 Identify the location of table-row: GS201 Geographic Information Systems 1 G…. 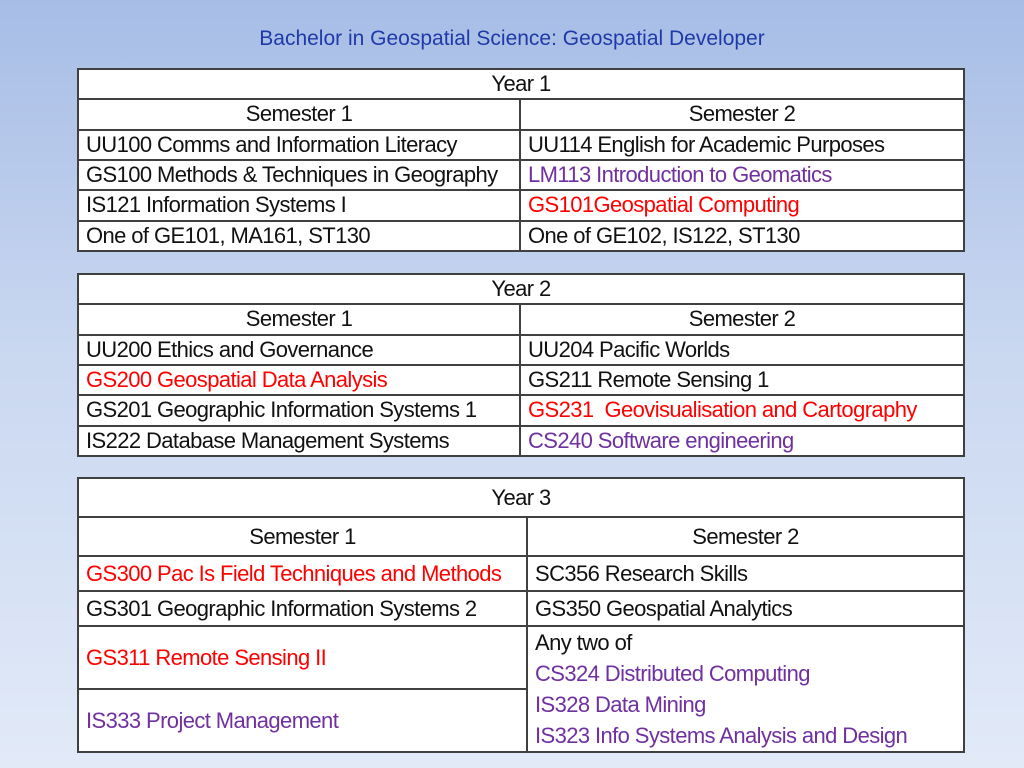
(521, 410).